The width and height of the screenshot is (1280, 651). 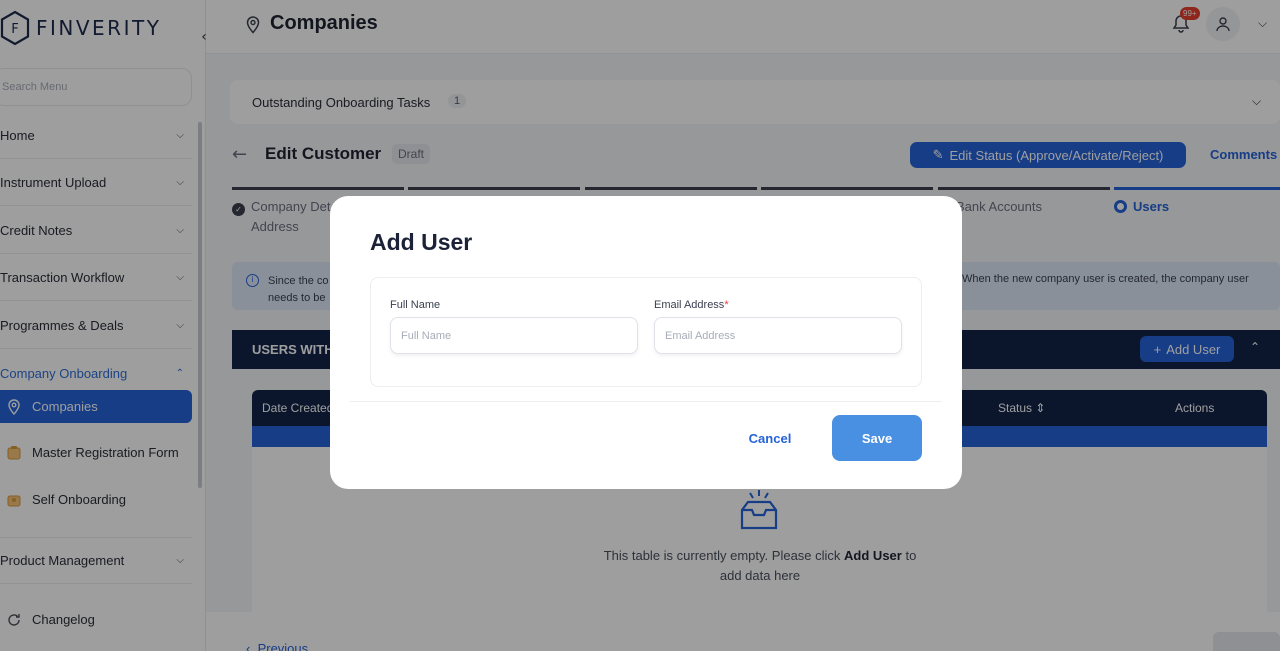 I want to click on required-asterisk: *, so click(x=726, y=305).